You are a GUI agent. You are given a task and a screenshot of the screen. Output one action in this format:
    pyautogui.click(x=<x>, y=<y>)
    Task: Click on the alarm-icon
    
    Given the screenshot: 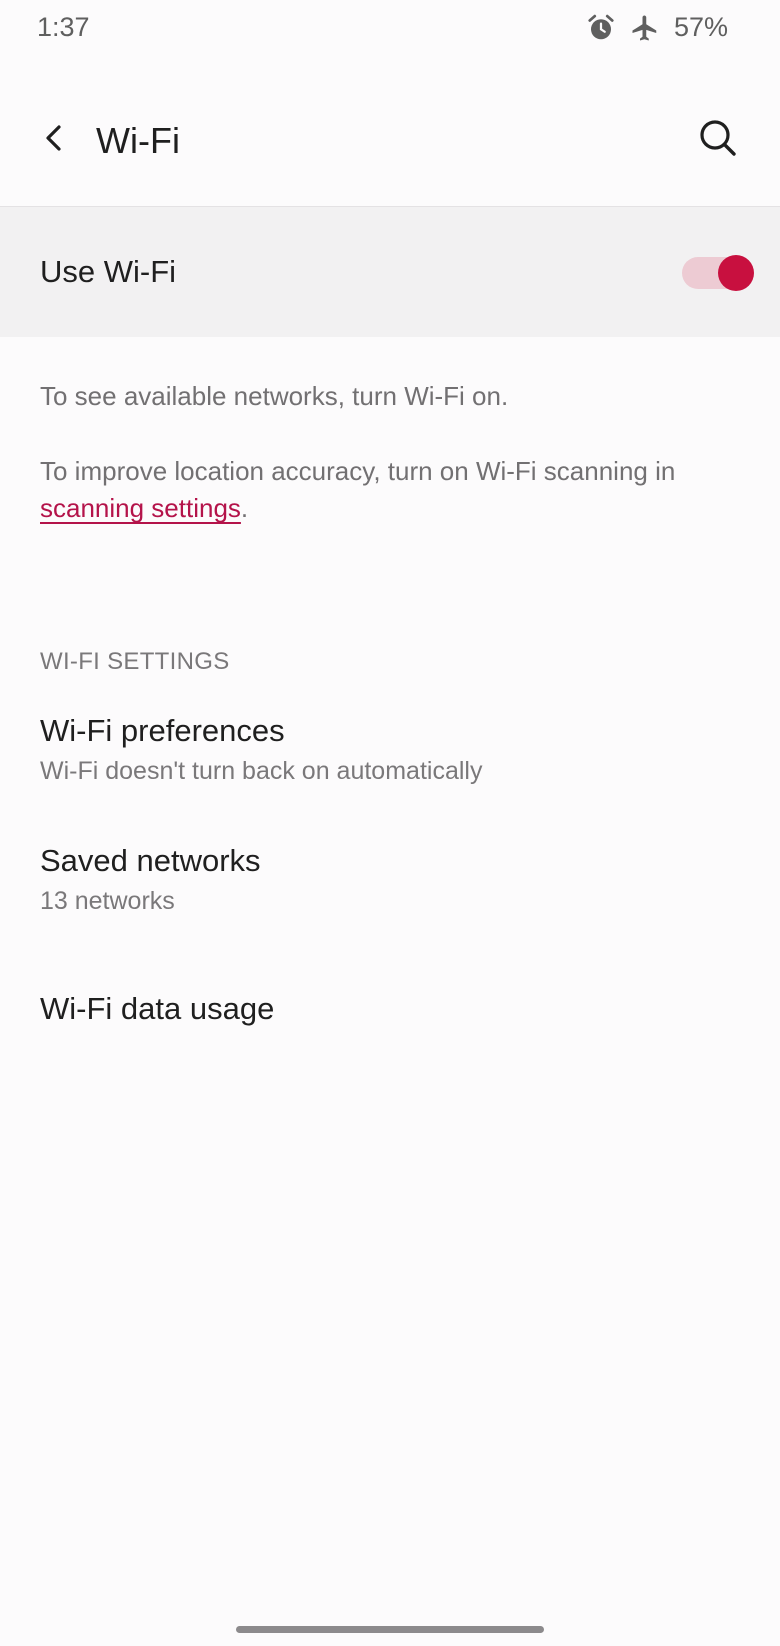 What is the action you would take?
    pyautogui.click(x=601, y=28)
    